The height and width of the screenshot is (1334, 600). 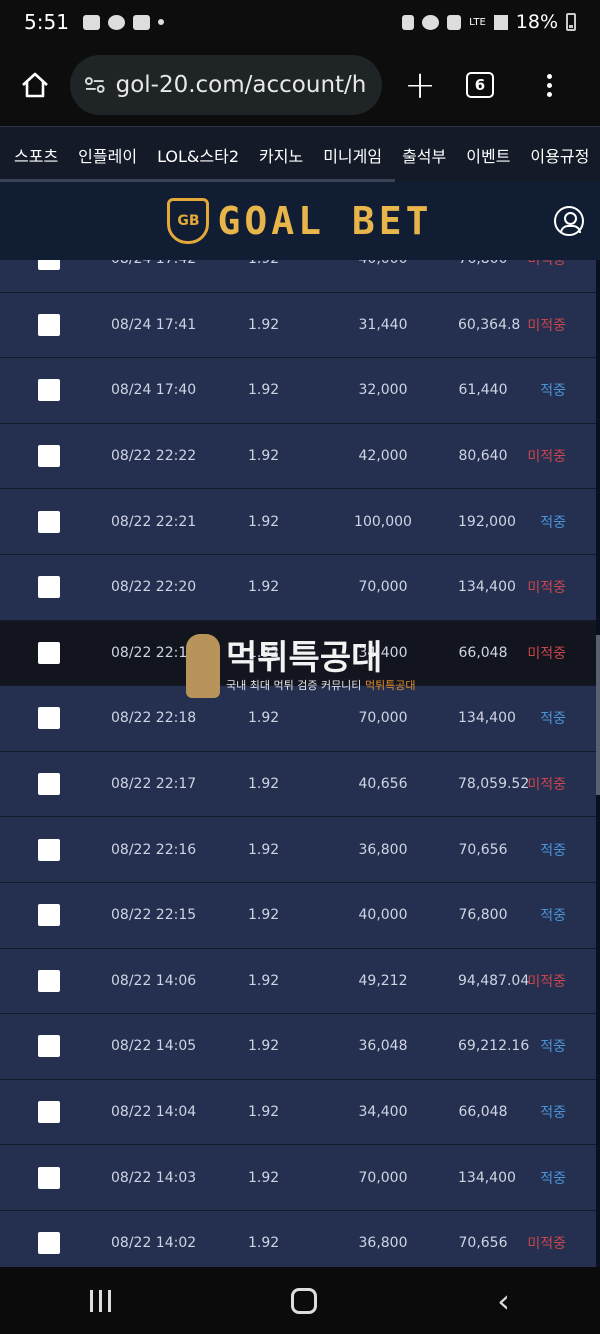 What do you see at coordinates (383, 324) in the screenshot?
I see `bet-amount: 31,440` at bounding box center [383, 324].